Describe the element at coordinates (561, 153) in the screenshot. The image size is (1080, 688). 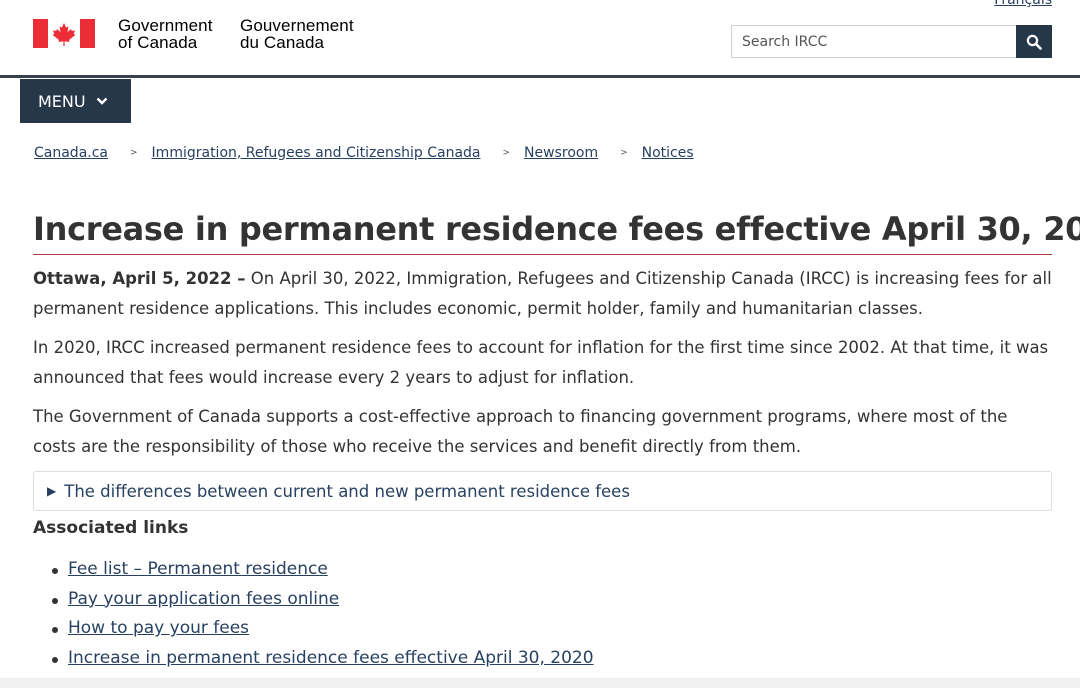
I see `breadcrumb-newsroom: Newsroom` at that location.